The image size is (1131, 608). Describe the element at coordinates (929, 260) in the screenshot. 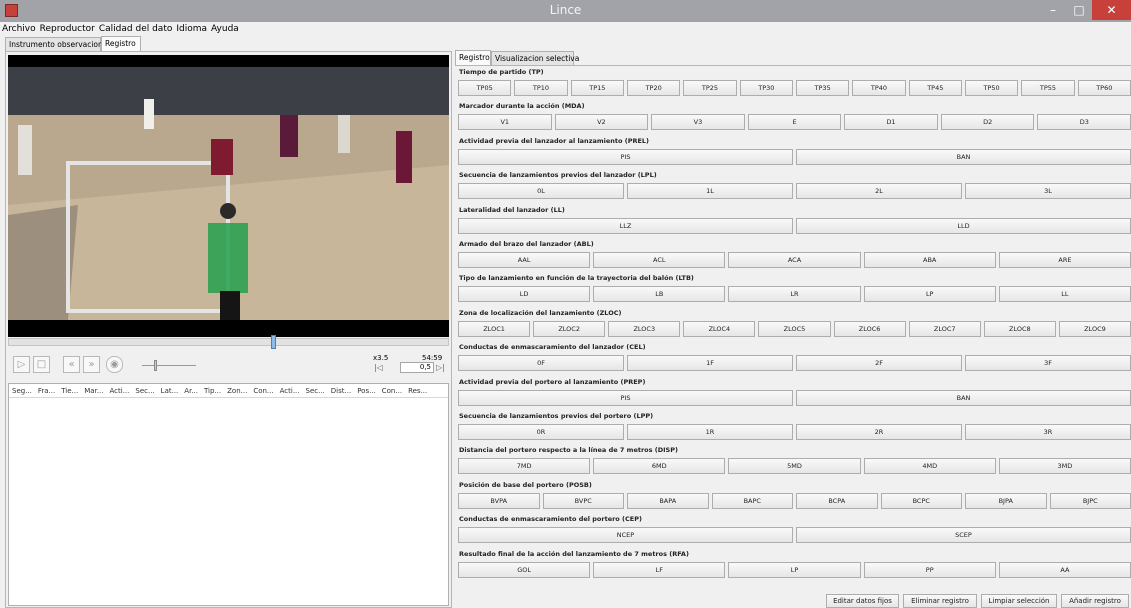

I see `option-button: ABA` at that location.